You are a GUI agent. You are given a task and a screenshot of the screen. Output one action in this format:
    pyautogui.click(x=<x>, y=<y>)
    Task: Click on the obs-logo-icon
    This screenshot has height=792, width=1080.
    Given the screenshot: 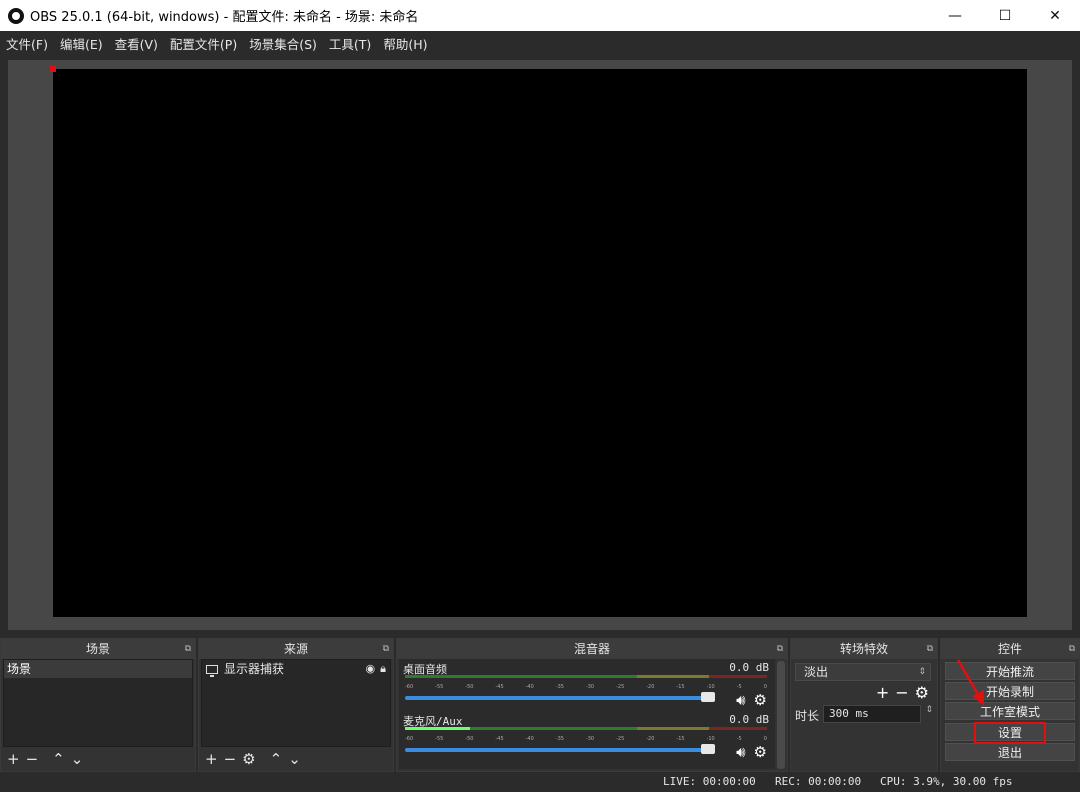 What is the action you would take?
    pyautogui.click(x=16, y=15)
    